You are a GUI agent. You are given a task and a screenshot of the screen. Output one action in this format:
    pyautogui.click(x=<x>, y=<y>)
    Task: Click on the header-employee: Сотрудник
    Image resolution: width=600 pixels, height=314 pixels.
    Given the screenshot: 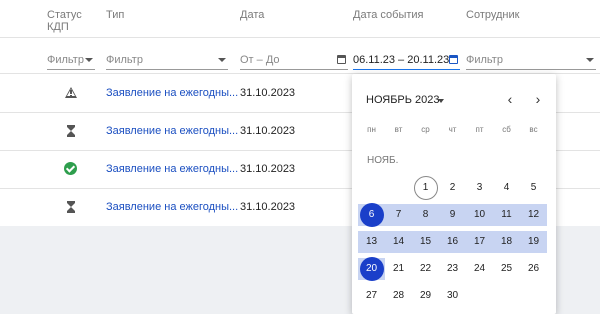 What is the action you would take?
    pyautogui.click(x=492, y=15)
    